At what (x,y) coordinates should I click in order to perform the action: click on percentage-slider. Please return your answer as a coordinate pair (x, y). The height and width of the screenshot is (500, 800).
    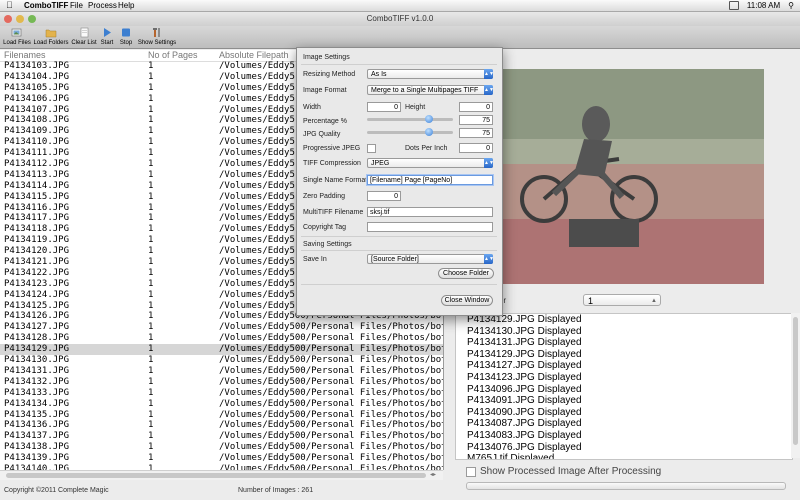
    Looking at the image, I should click on (410, 119).